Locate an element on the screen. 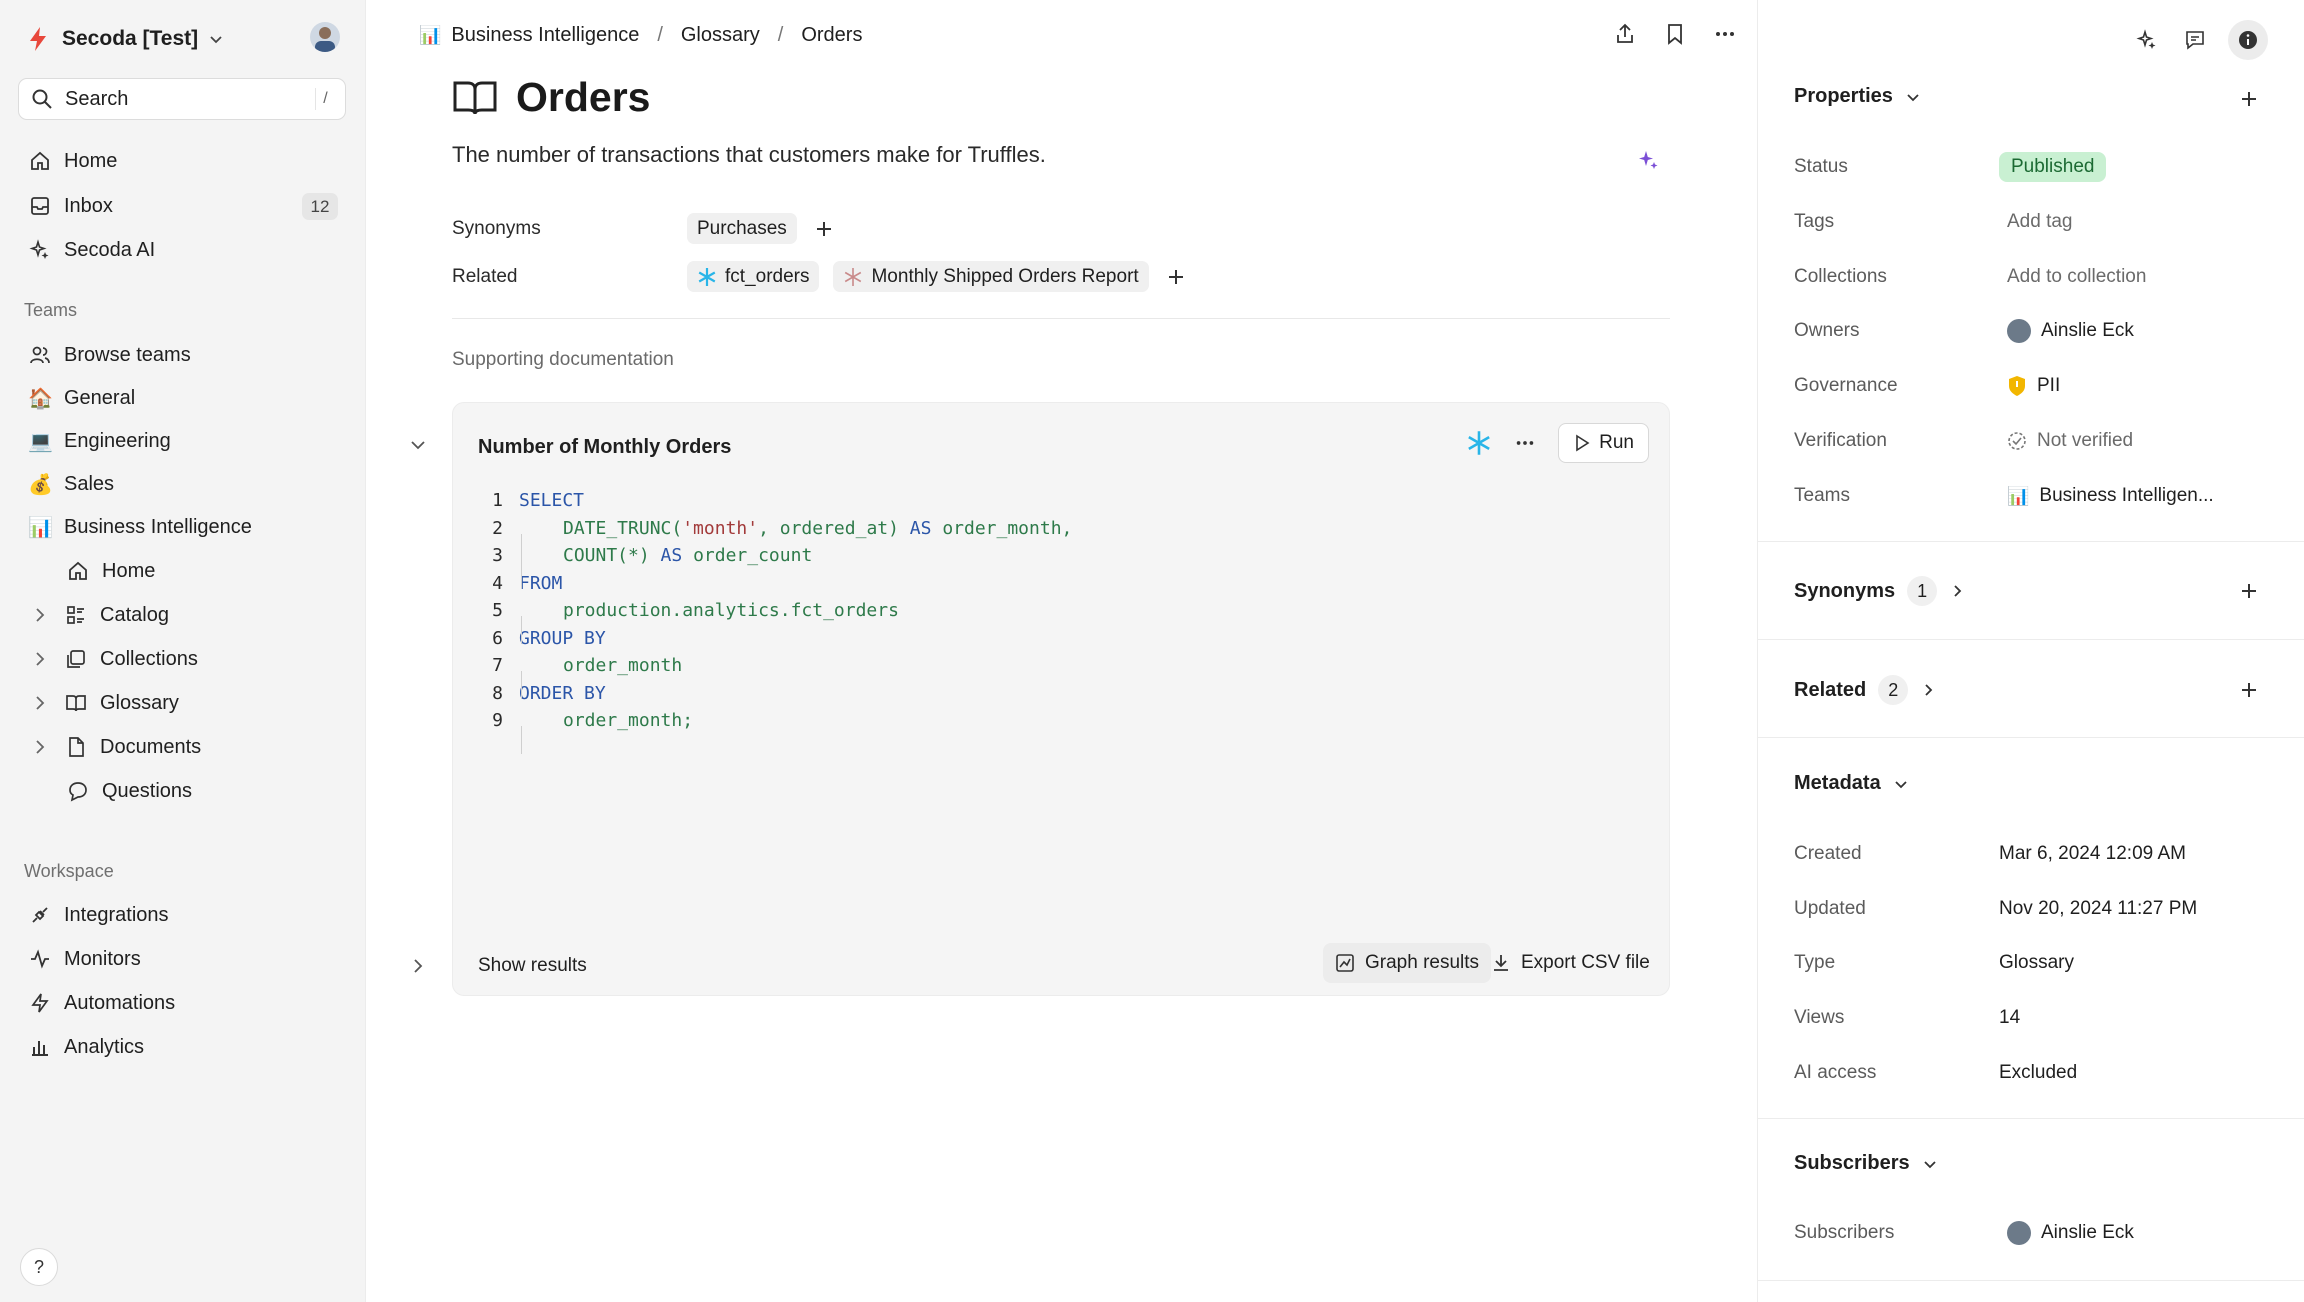 The image size is (2304, 1302). subscribers-header: Subscribers is located at coordinates (1866, 1163).